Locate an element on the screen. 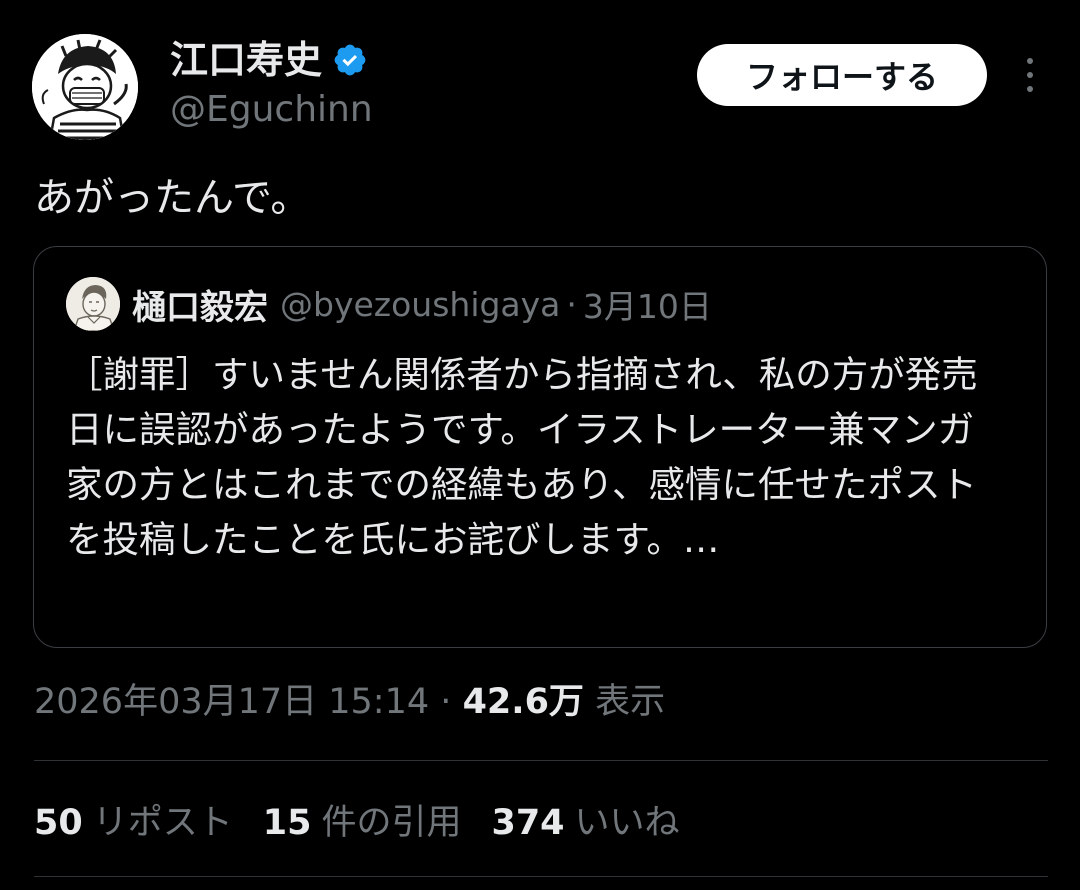 Image resolution: width=1080 pixels, height=890 pixels. likes-count: 374 is located at coordinates (528, 823).